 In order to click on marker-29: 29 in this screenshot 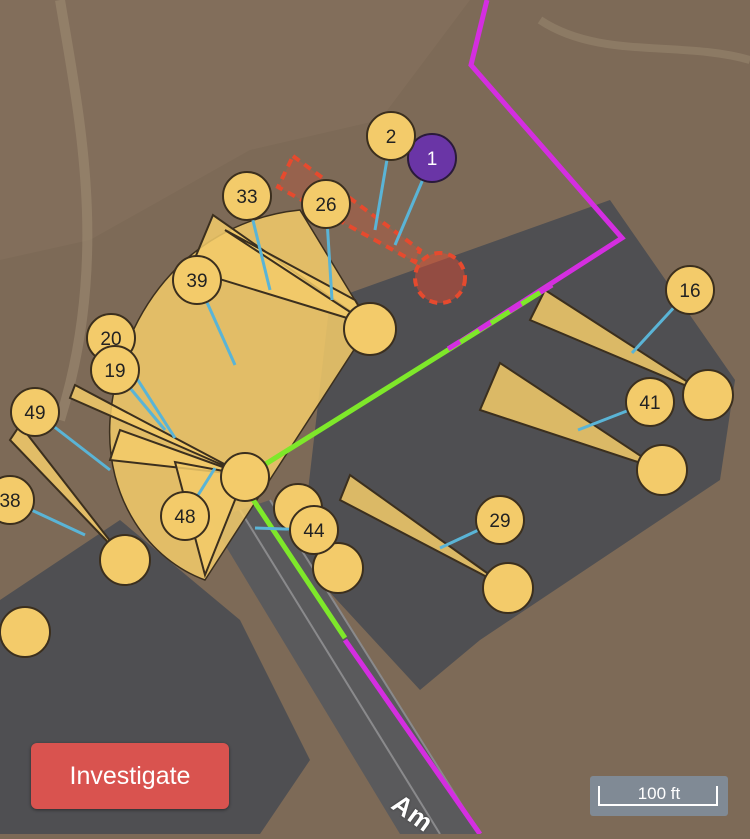, I will do `click(500, 520)`.